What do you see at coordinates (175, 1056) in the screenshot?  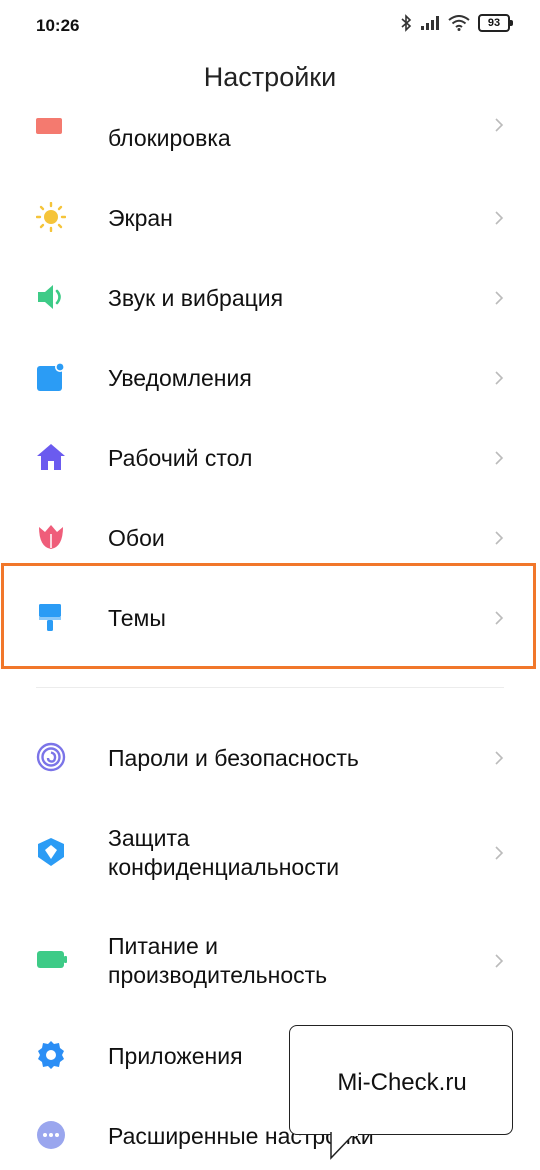 I see `settings-item-label: Приложения` at bounding box center [175, 1056].